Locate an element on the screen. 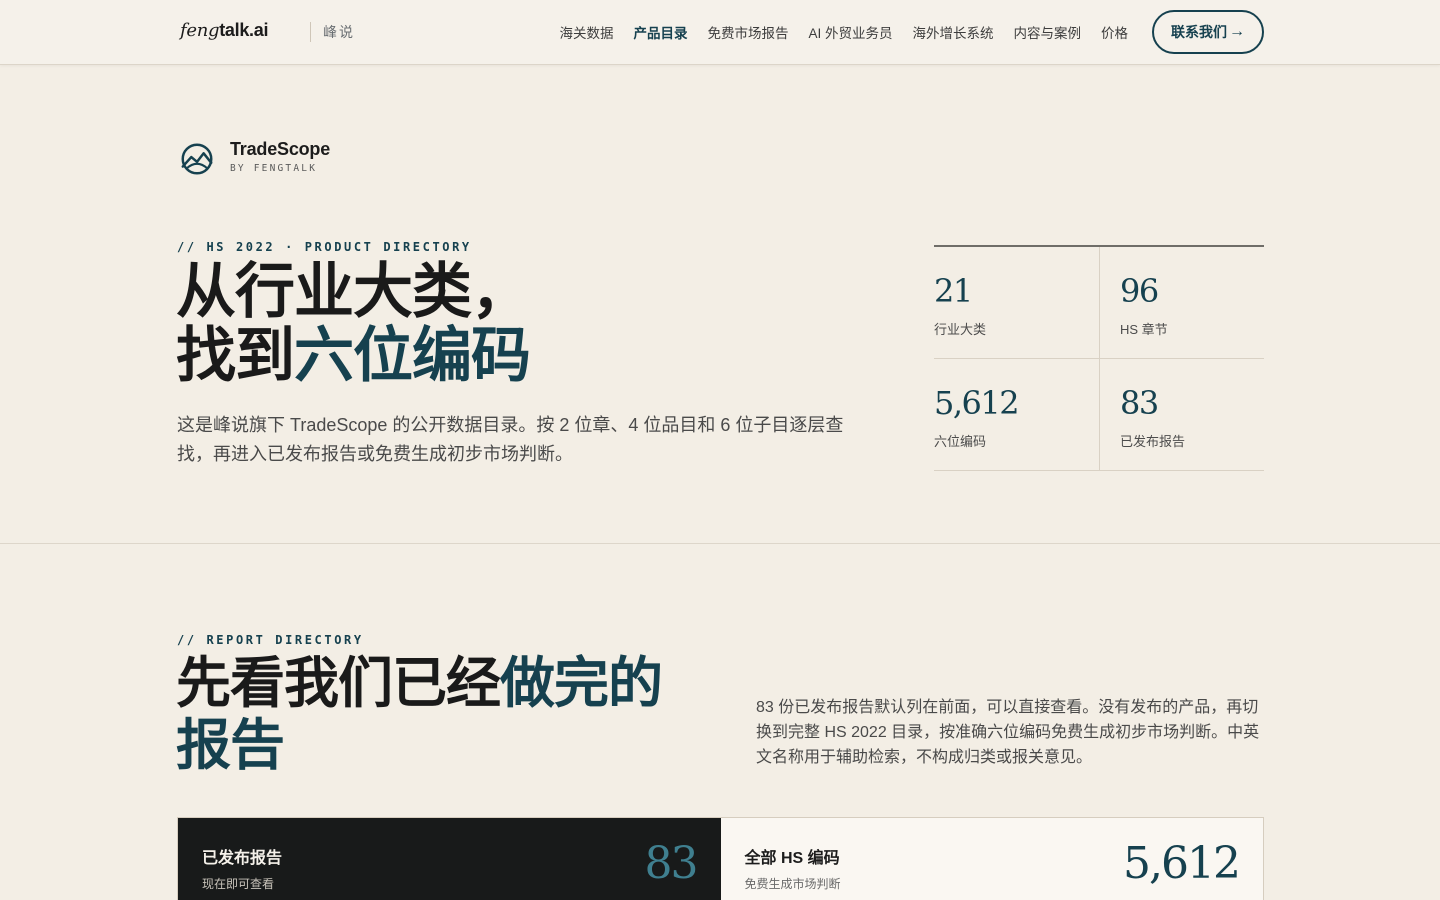 Image resolution: width=1440 pixels, height=900 pixels. site-logo: fengtalk.ai is located at coordinates (224, 30).